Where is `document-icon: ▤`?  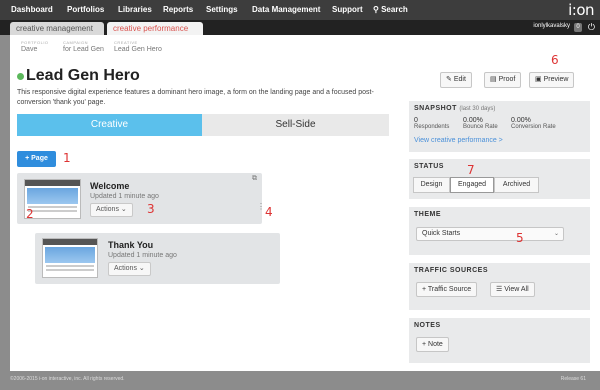
document-icon: ▤ is located at coordinates (493, 79).